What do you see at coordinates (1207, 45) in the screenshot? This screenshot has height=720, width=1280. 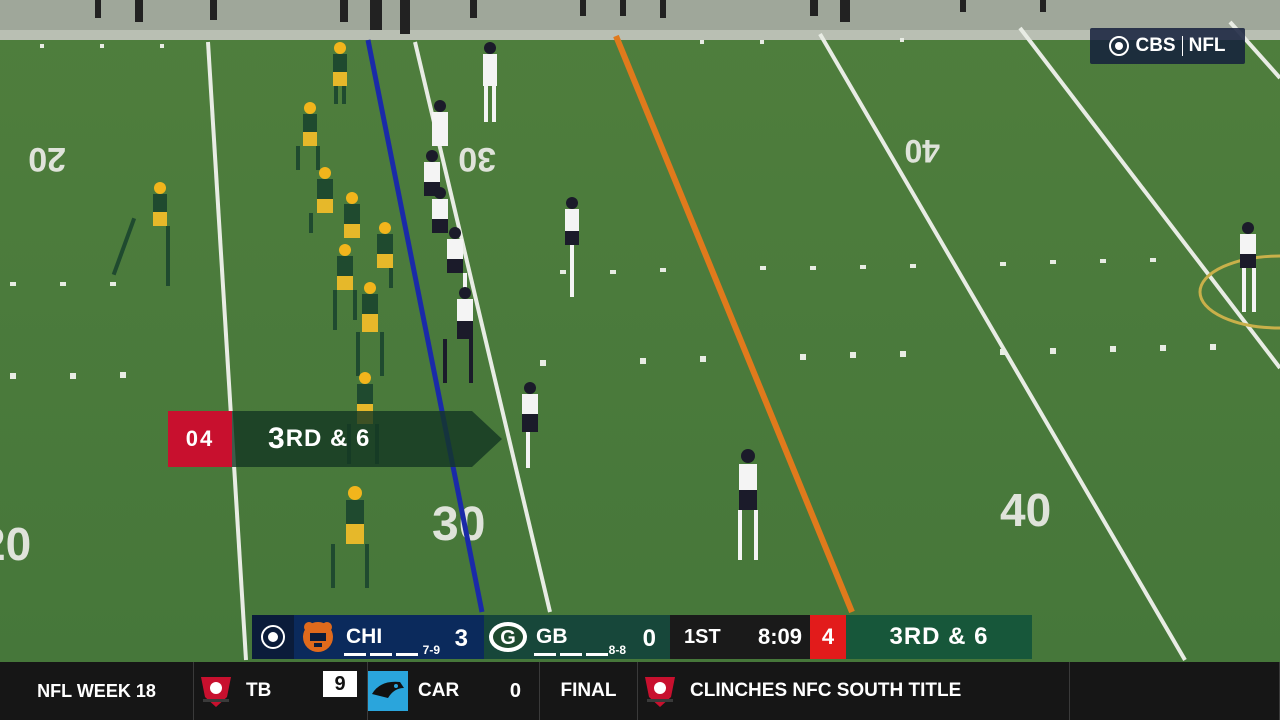 I see `league-name: NFL` at bounding box center [1207, 45].